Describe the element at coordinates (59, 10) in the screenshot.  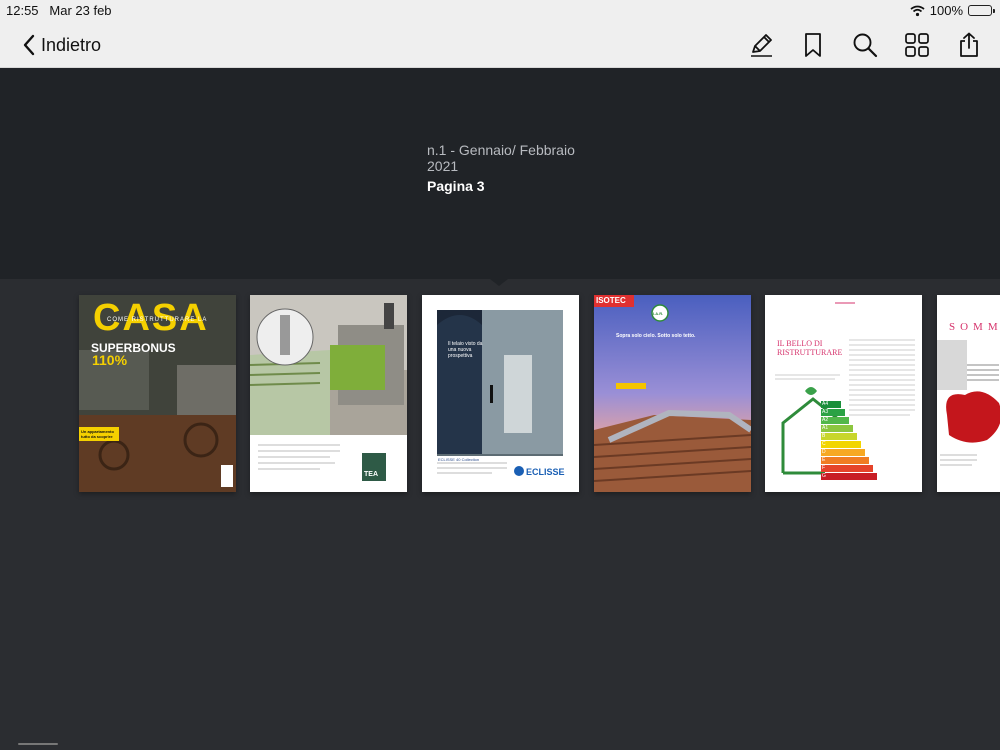
I see `status-time: 12:55 Mar 23 feb` at that location.